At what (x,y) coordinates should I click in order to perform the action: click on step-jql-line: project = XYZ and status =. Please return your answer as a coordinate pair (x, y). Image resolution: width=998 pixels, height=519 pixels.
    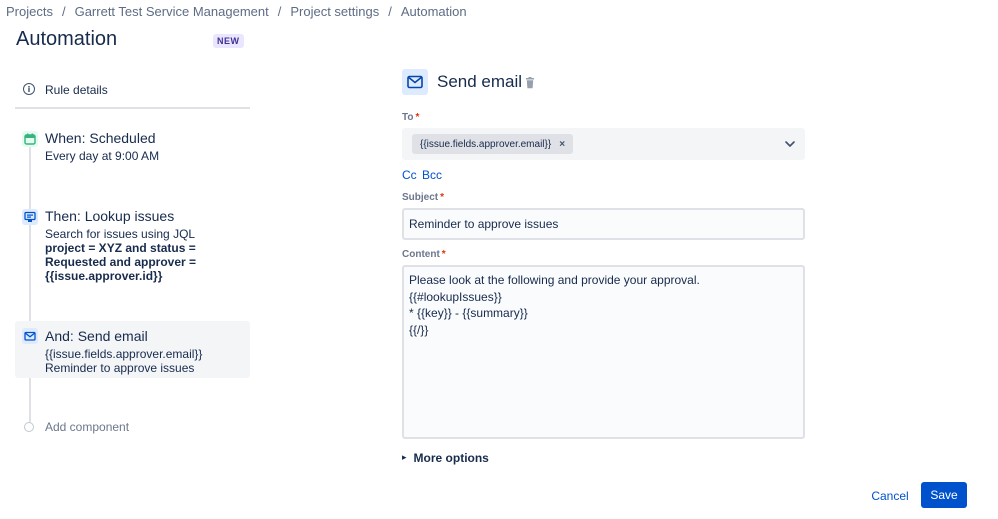
    Looking at the image, I should click on (120, 248).